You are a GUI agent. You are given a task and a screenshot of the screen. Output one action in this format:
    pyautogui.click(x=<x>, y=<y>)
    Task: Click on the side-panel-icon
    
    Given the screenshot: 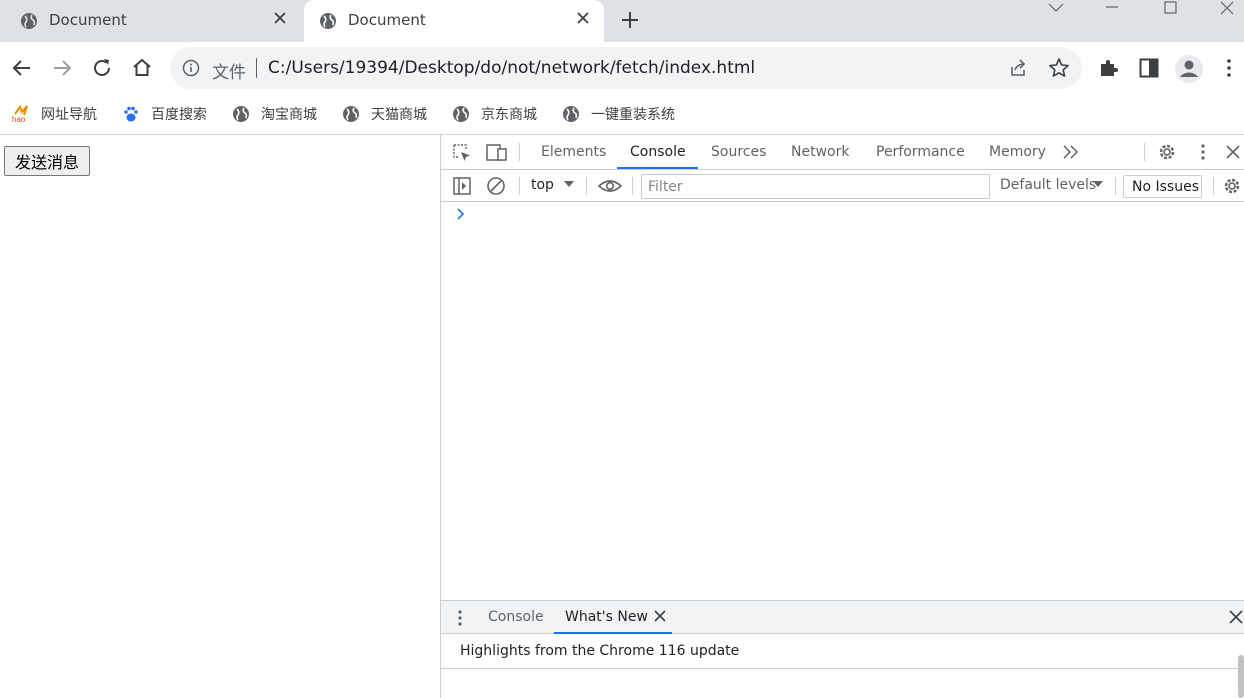 What is the action you would take?
    pyautogui.click(x=1149, y=68)
    